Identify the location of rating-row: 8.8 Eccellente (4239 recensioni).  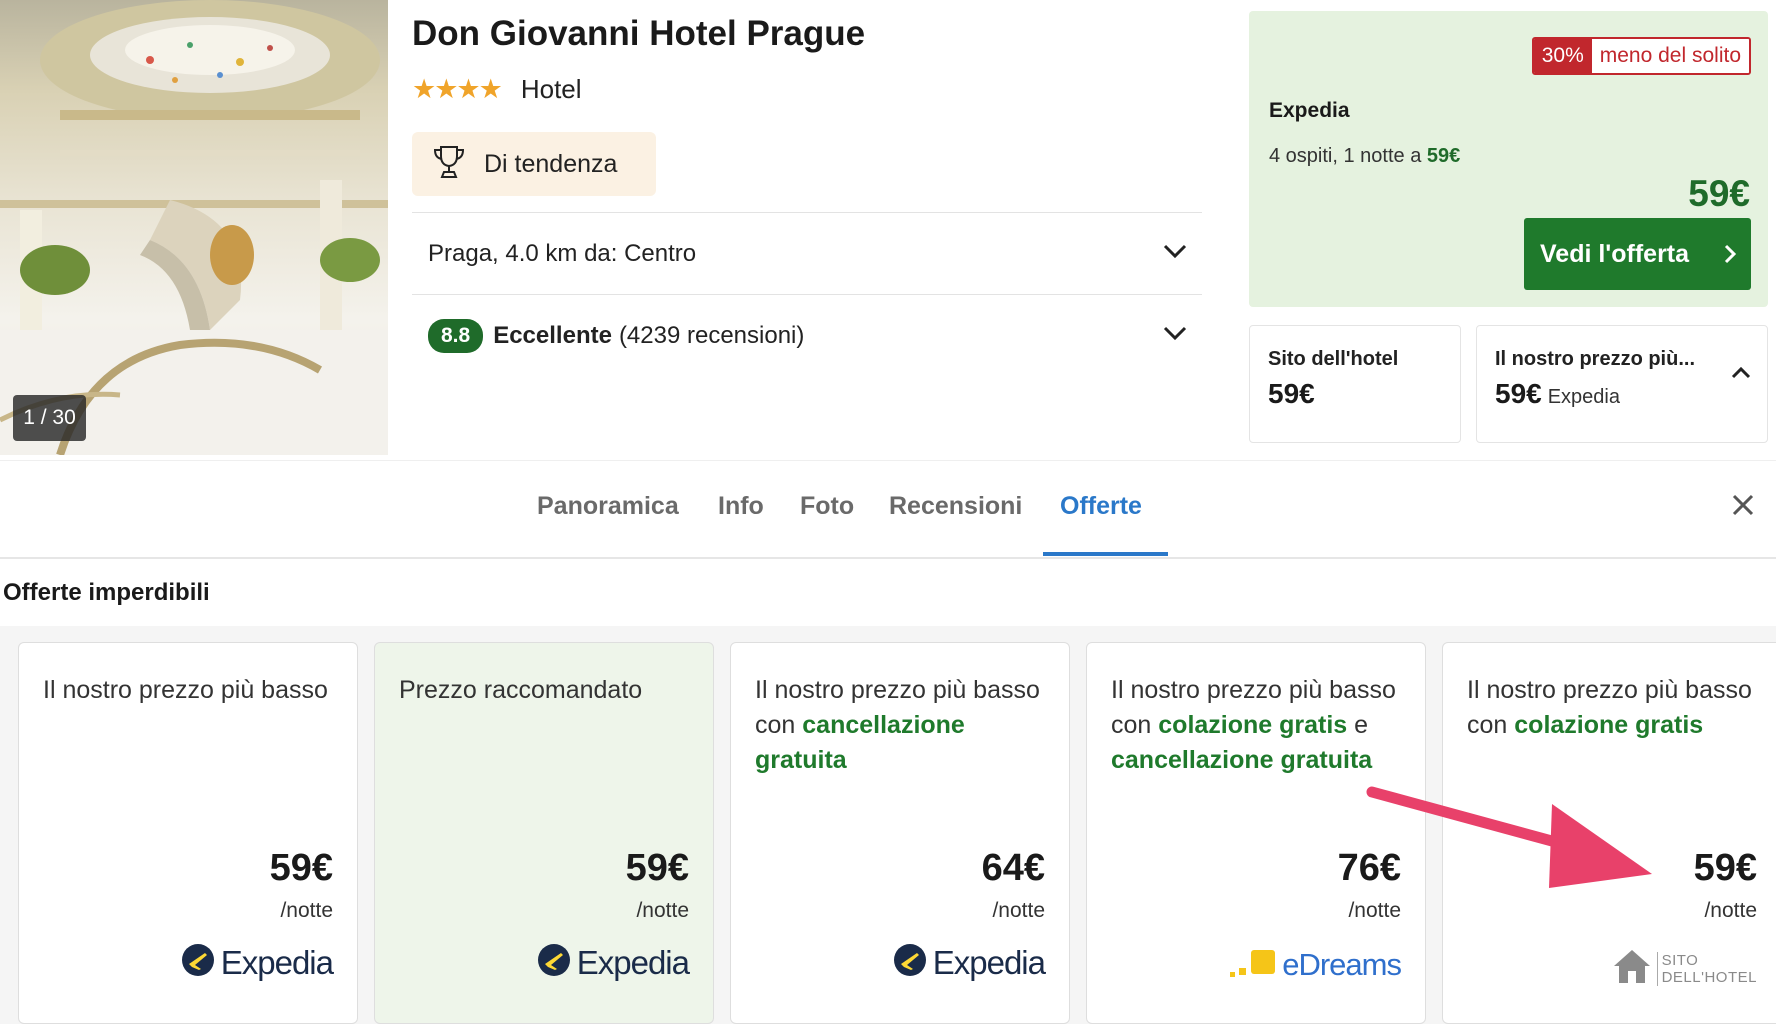
(807, 335).